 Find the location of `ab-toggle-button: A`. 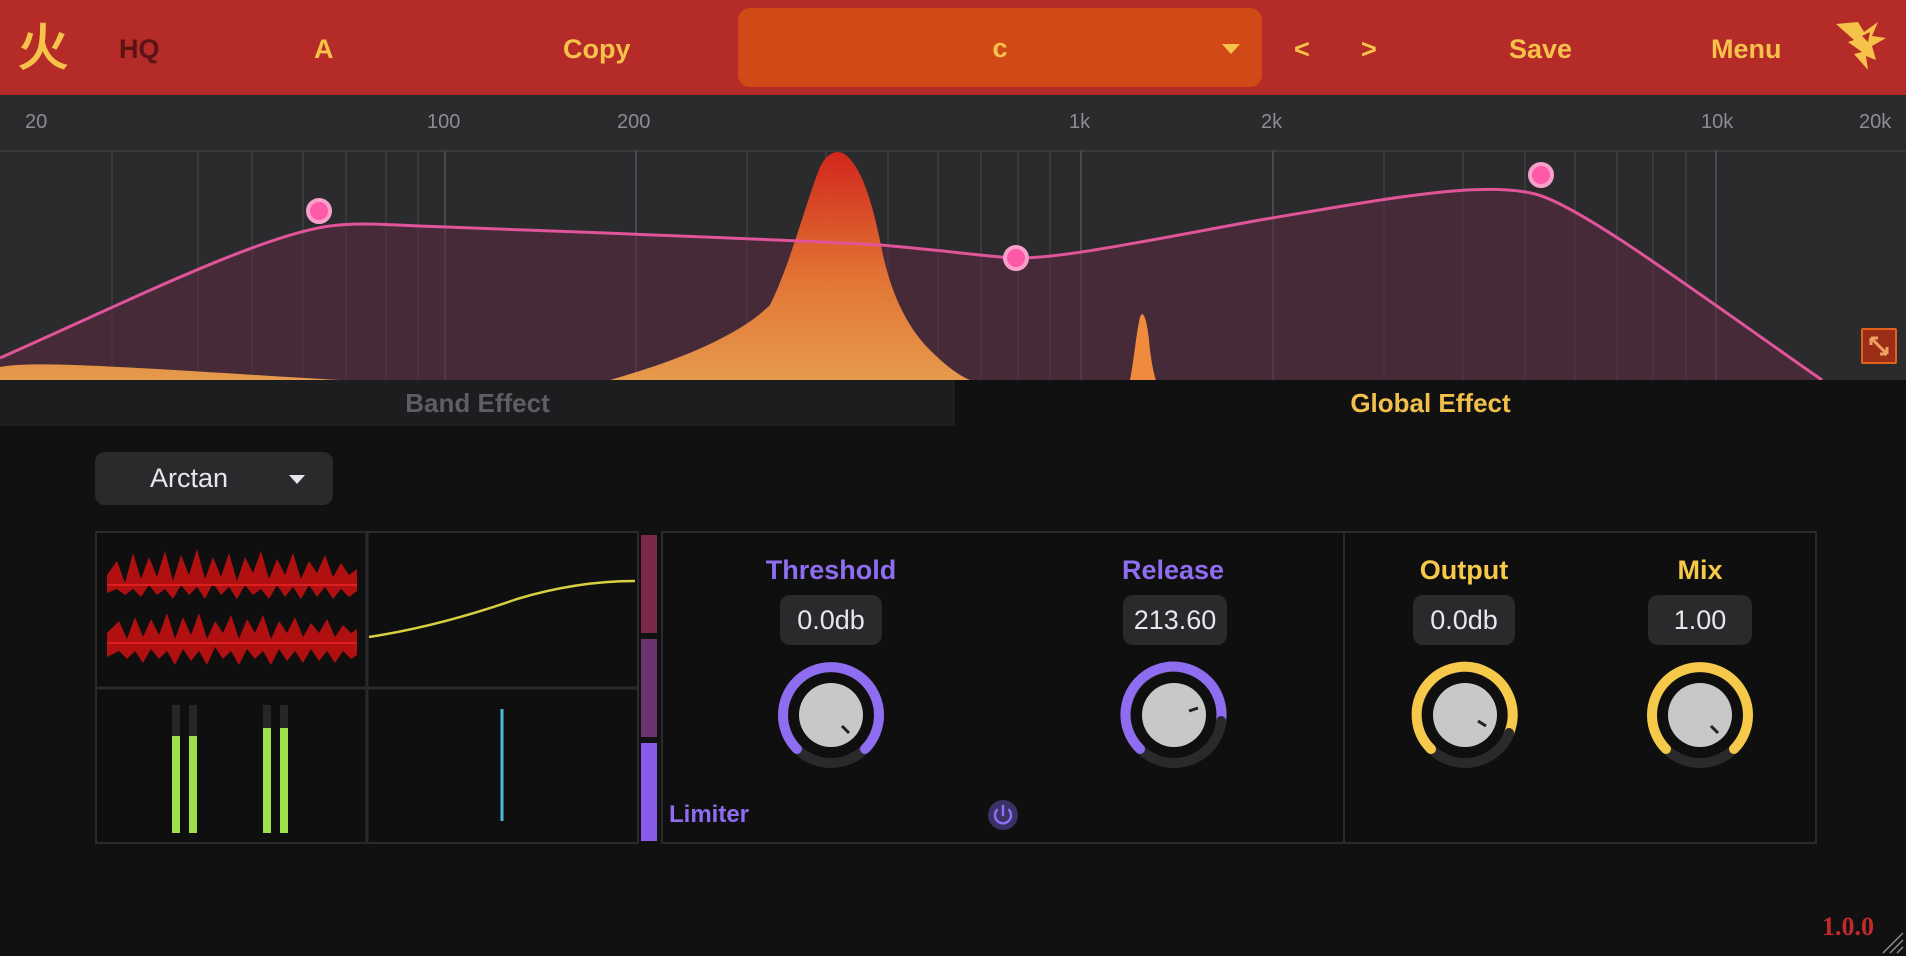

ab-toggle-button: A is located at coordinates (324, 49).